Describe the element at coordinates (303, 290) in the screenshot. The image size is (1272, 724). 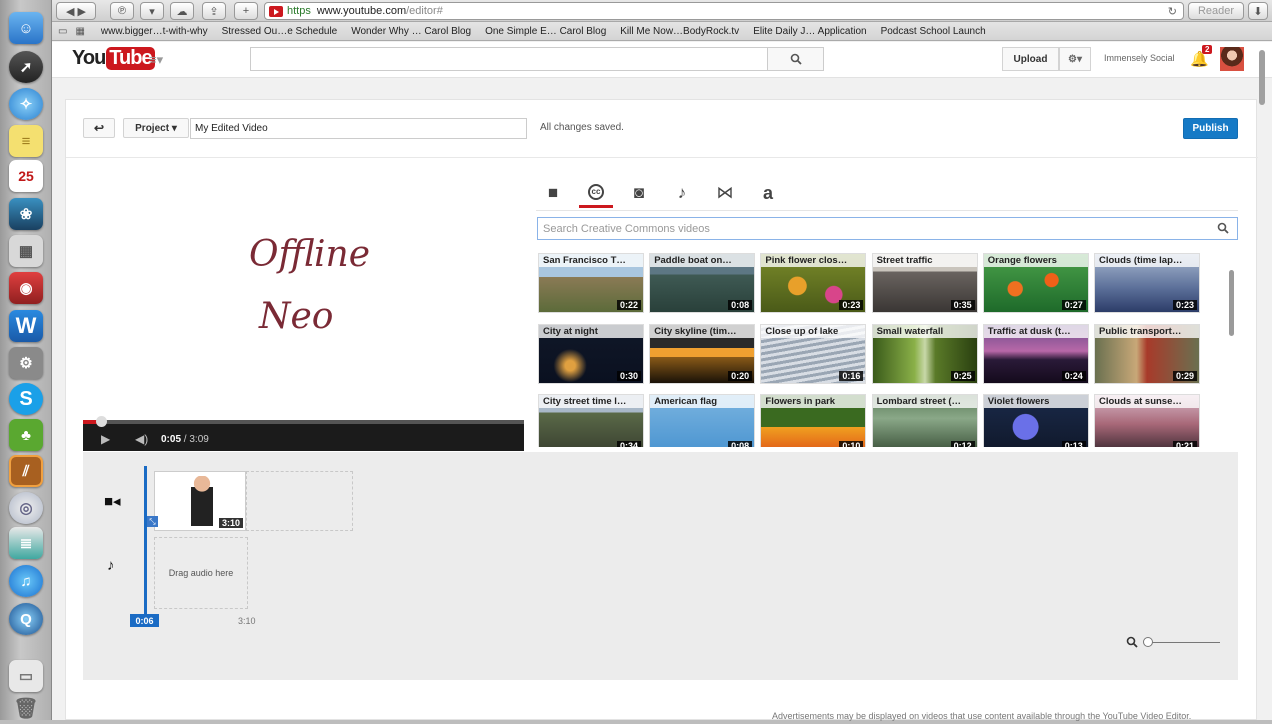
I see `video-preview: Offline Neo` at that location.